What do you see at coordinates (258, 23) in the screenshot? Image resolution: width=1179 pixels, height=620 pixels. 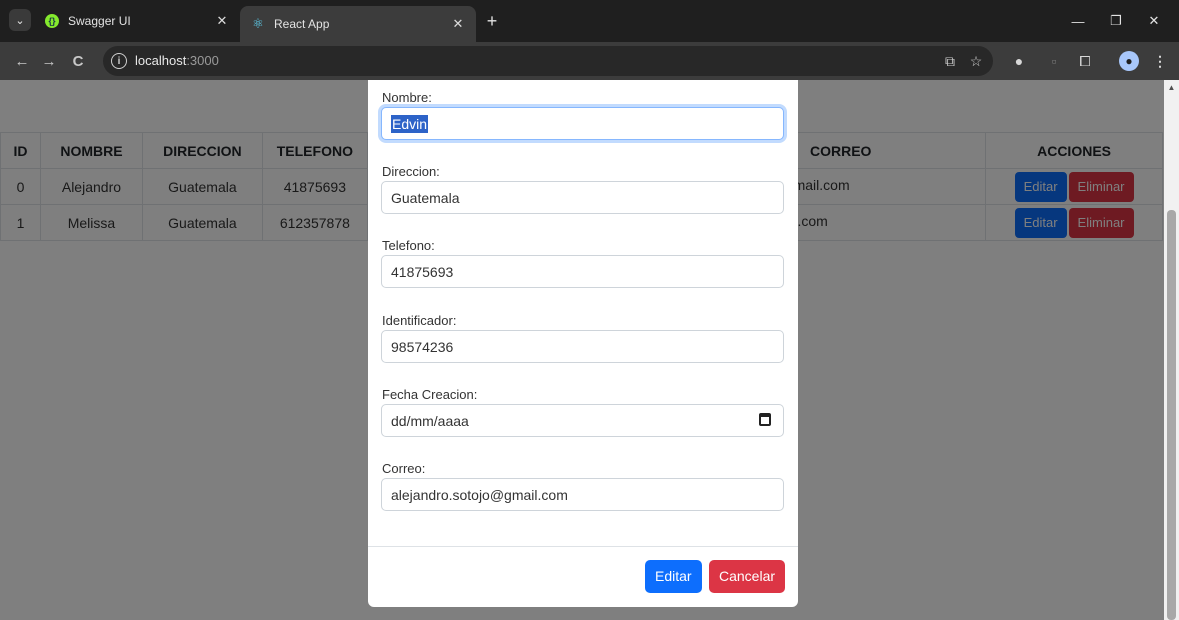 I see `react-icon: ⚛` at bounding box center [258, 23].